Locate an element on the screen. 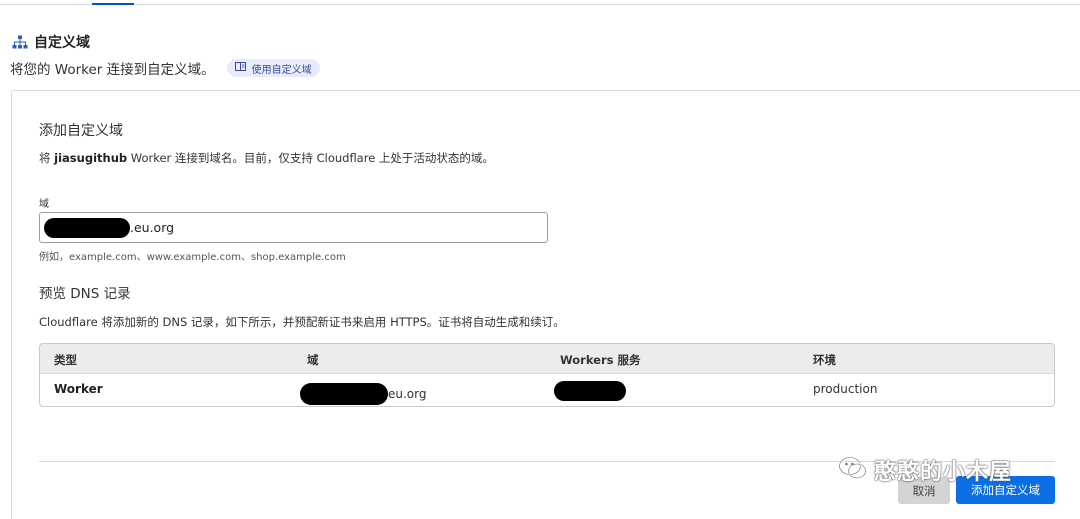 The height and width of the screenshot is (519, 1080). active-tab-indicator is located at coordinates (113, 4).